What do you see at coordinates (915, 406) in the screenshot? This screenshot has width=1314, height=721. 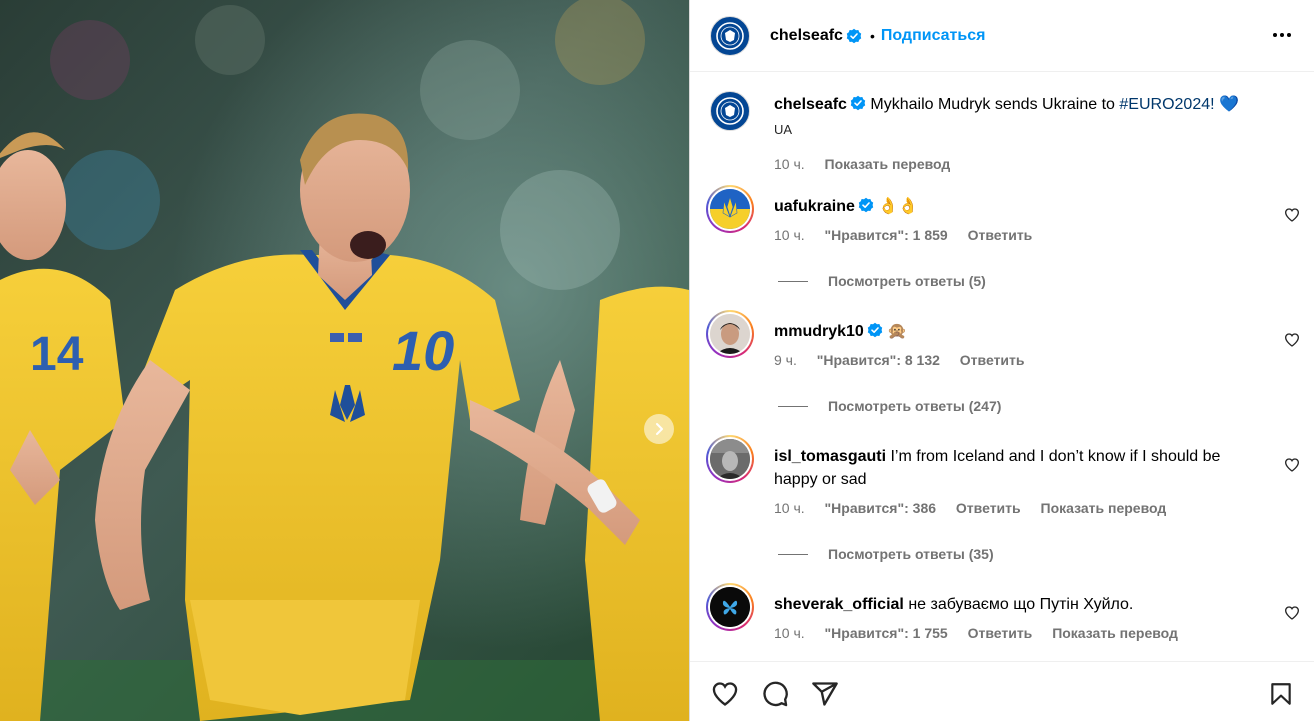 I see `view-replies-label: Посмотреть ответы (247)` at bounding box center [915, 406].